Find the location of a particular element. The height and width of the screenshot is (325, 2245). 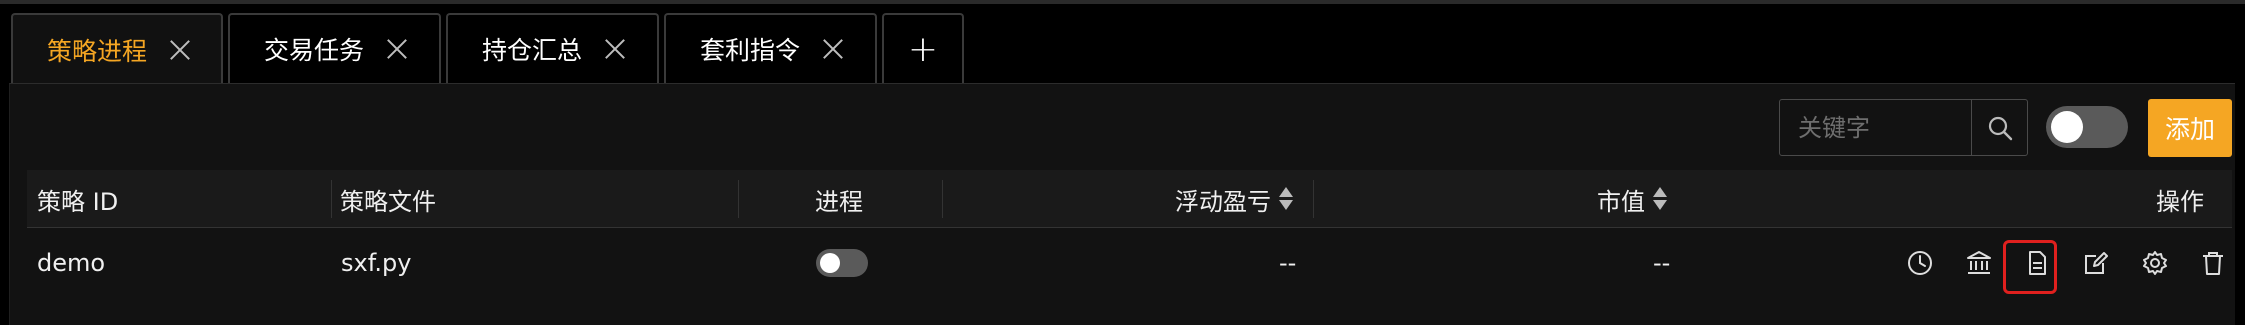

header-floating-pnl: 浮动盈亏 is located at coordinates (1234, 199).